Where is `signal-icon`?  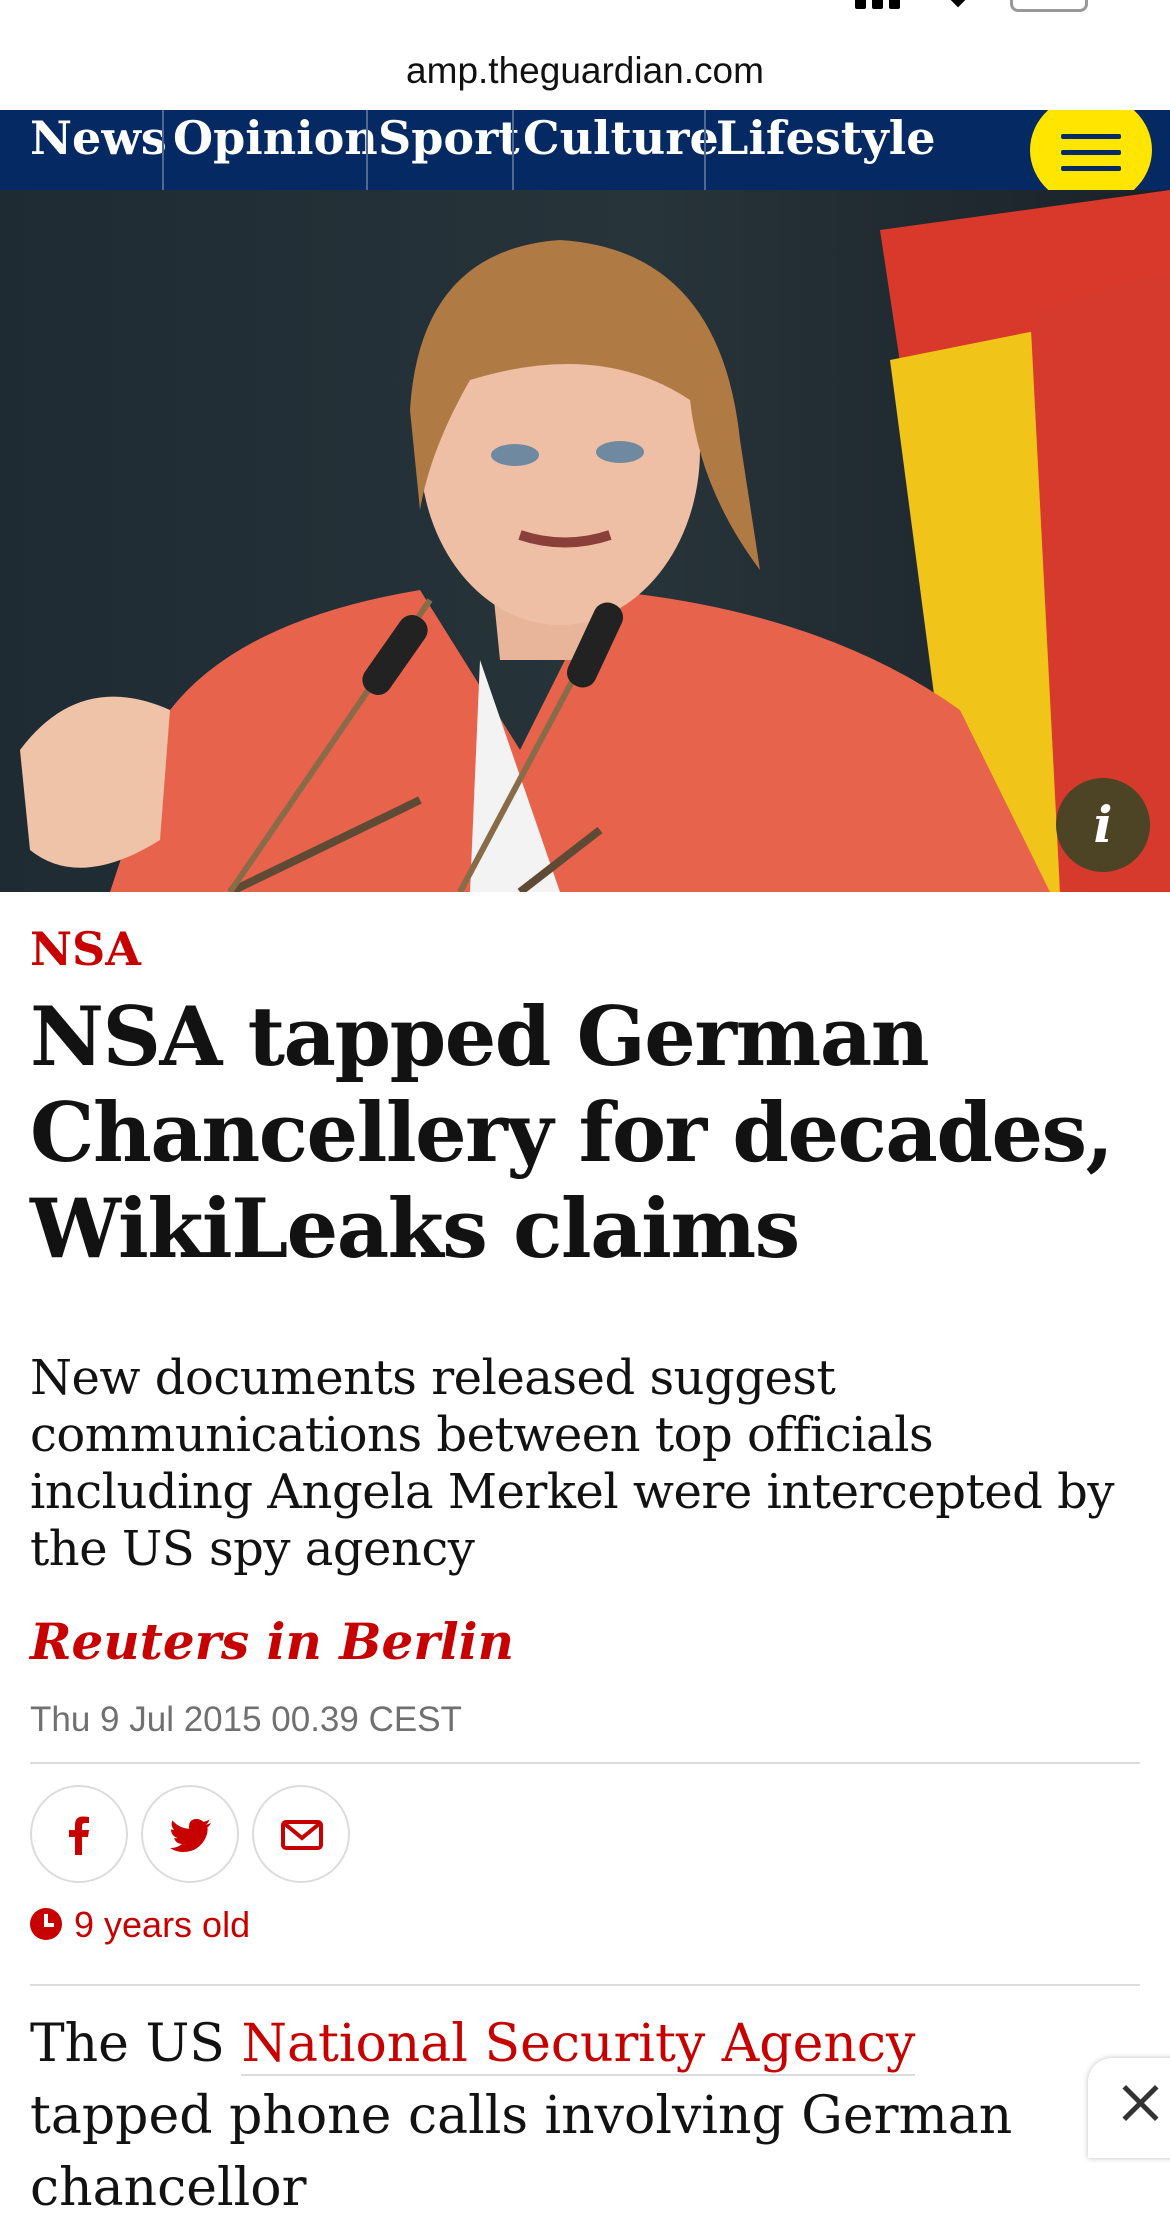
signal-icon is located at coordinates (887, 4).